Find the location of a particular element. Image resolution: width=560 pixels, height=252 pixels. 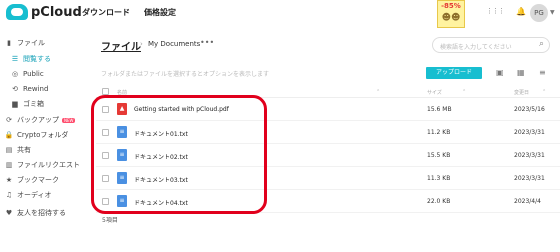

pcloud-logo: pCloud is located at coordinates (44, 12).